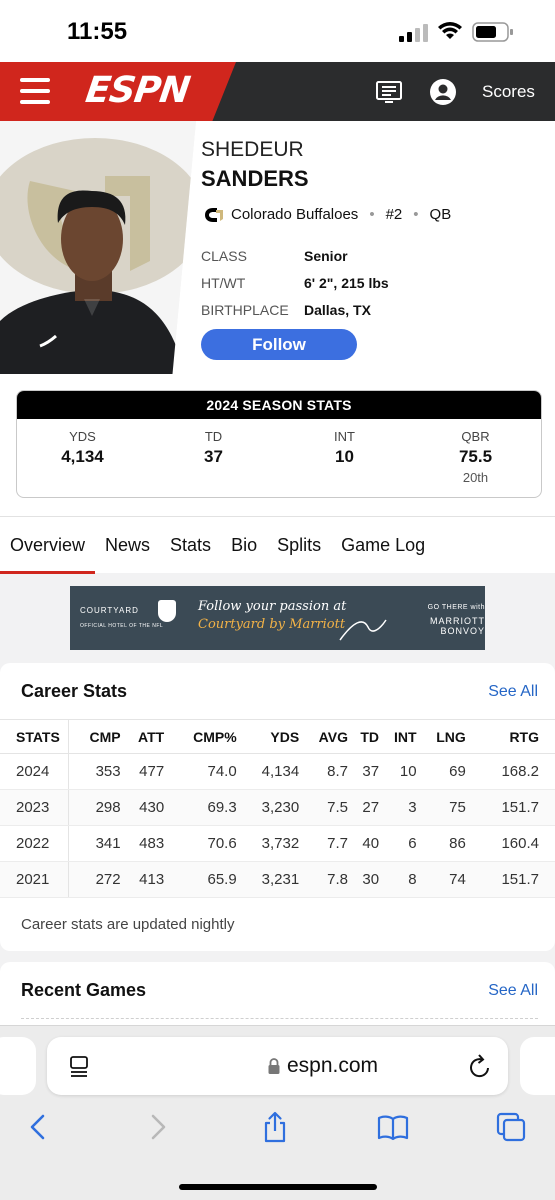  What do you see at coordinates (389, 92) in the screenshot?
I see `news-feed-icon` at bounding box center [389, 92].